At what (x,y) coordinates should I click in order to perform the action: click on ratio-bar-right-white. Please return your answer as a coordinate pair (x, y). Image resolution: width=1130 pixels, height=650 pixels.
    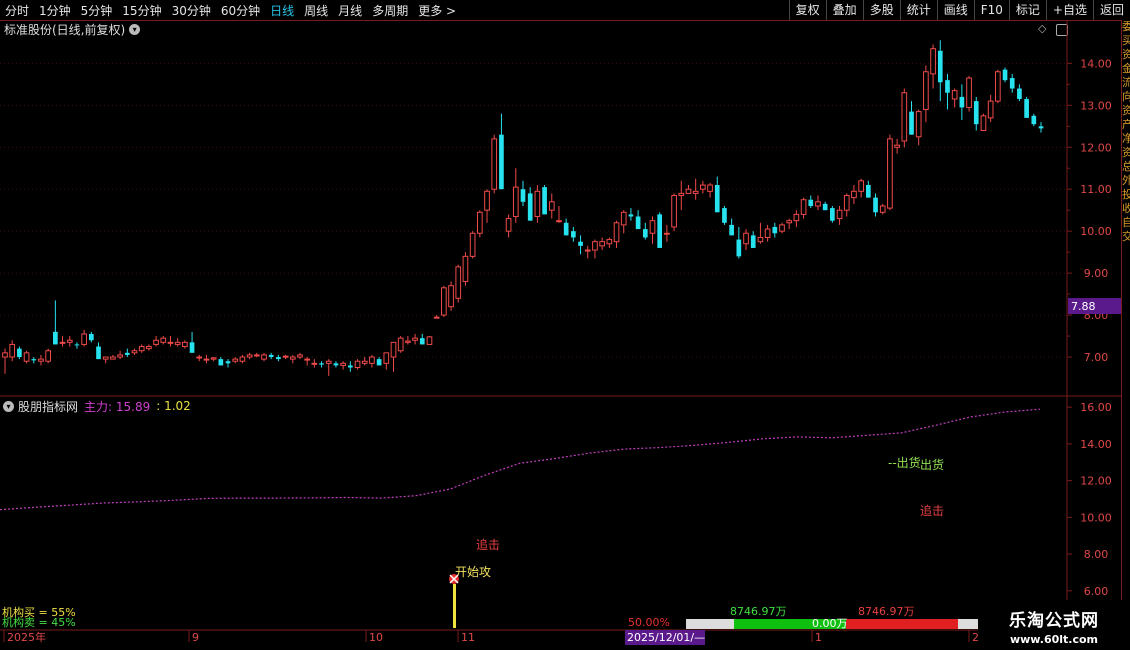
    Looking at the image, I should click on (968, 624).